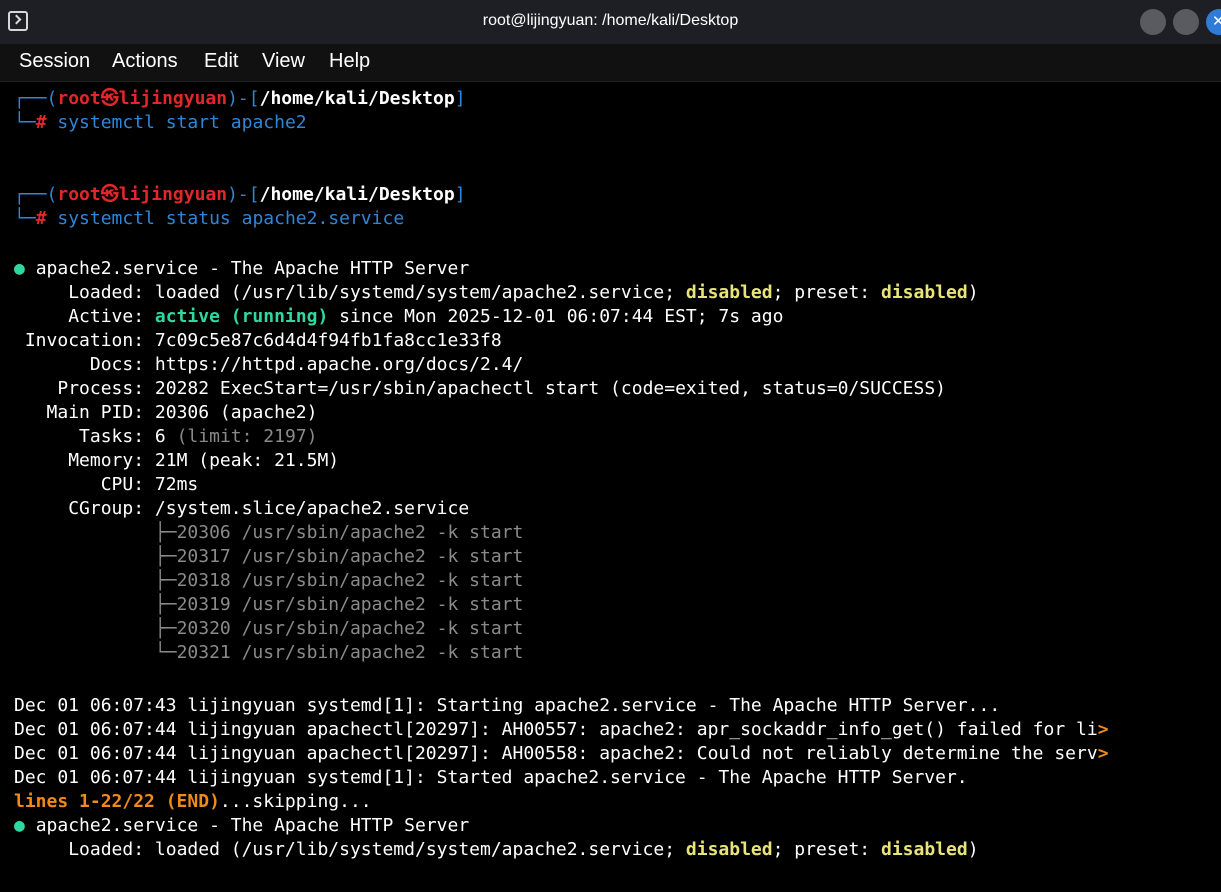 This screenshot has height=892, width=1221. Describe the element at coordinates (339, 652) in the screenshot. I see `cgroup-tree-item: └─20321 /usr/sbin/apache2 -k start` at that location.